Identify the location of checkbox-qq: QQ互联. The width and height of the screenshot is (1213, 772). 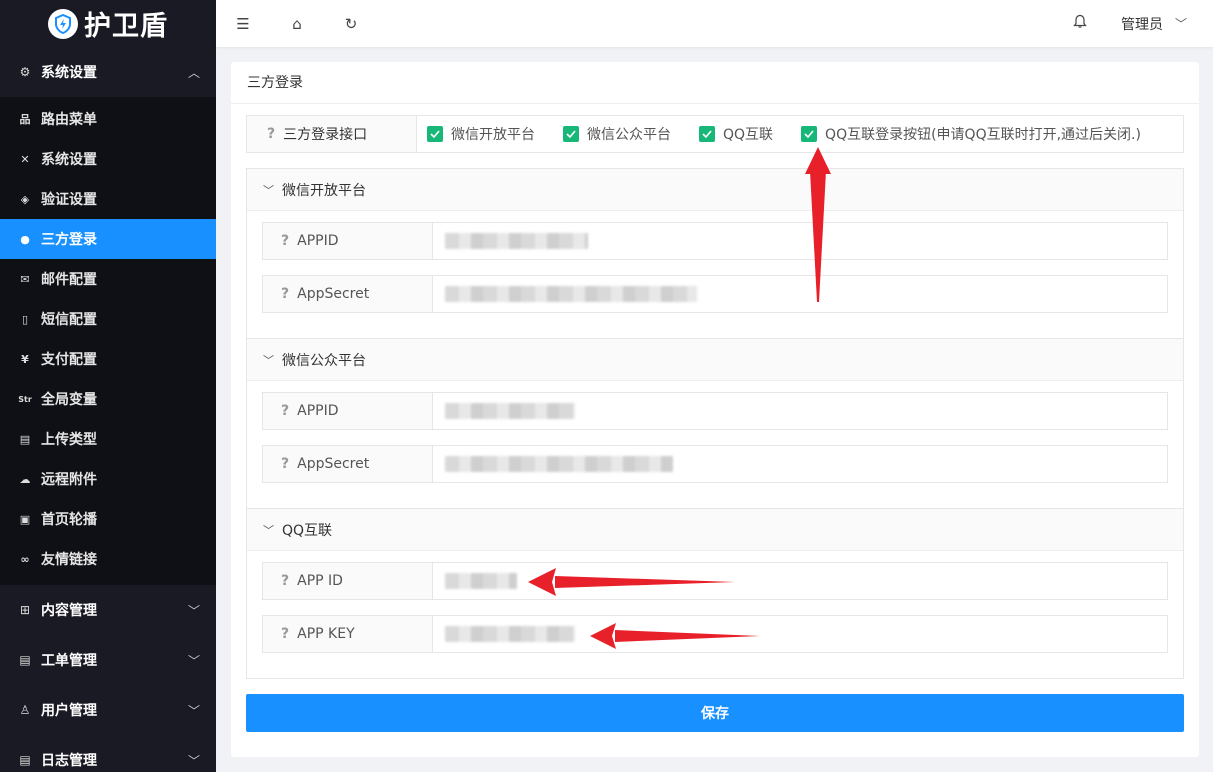
(736, 134).